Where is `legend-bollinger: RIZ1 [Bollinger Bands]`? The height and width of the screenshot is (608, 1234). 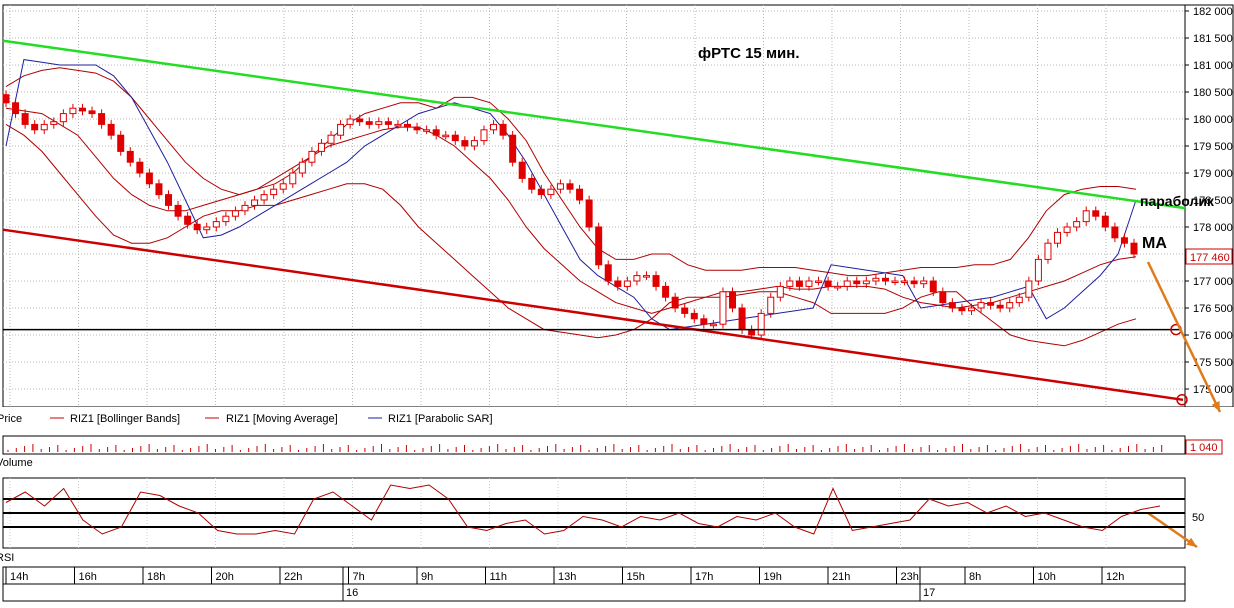 legend-bollinger: RIZ1 [Bollinger Bands] is located at coordinates (125, 419).